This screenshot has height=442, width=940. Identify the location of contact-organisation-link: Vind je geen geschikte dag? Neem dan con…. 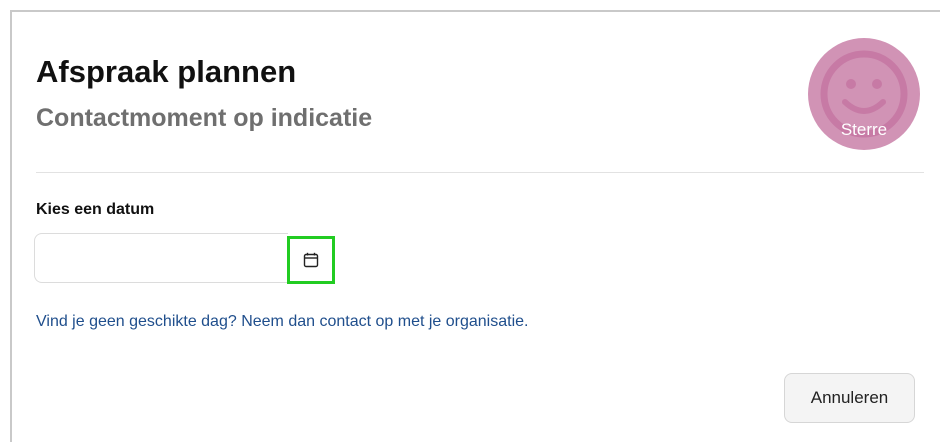
(282, 322).